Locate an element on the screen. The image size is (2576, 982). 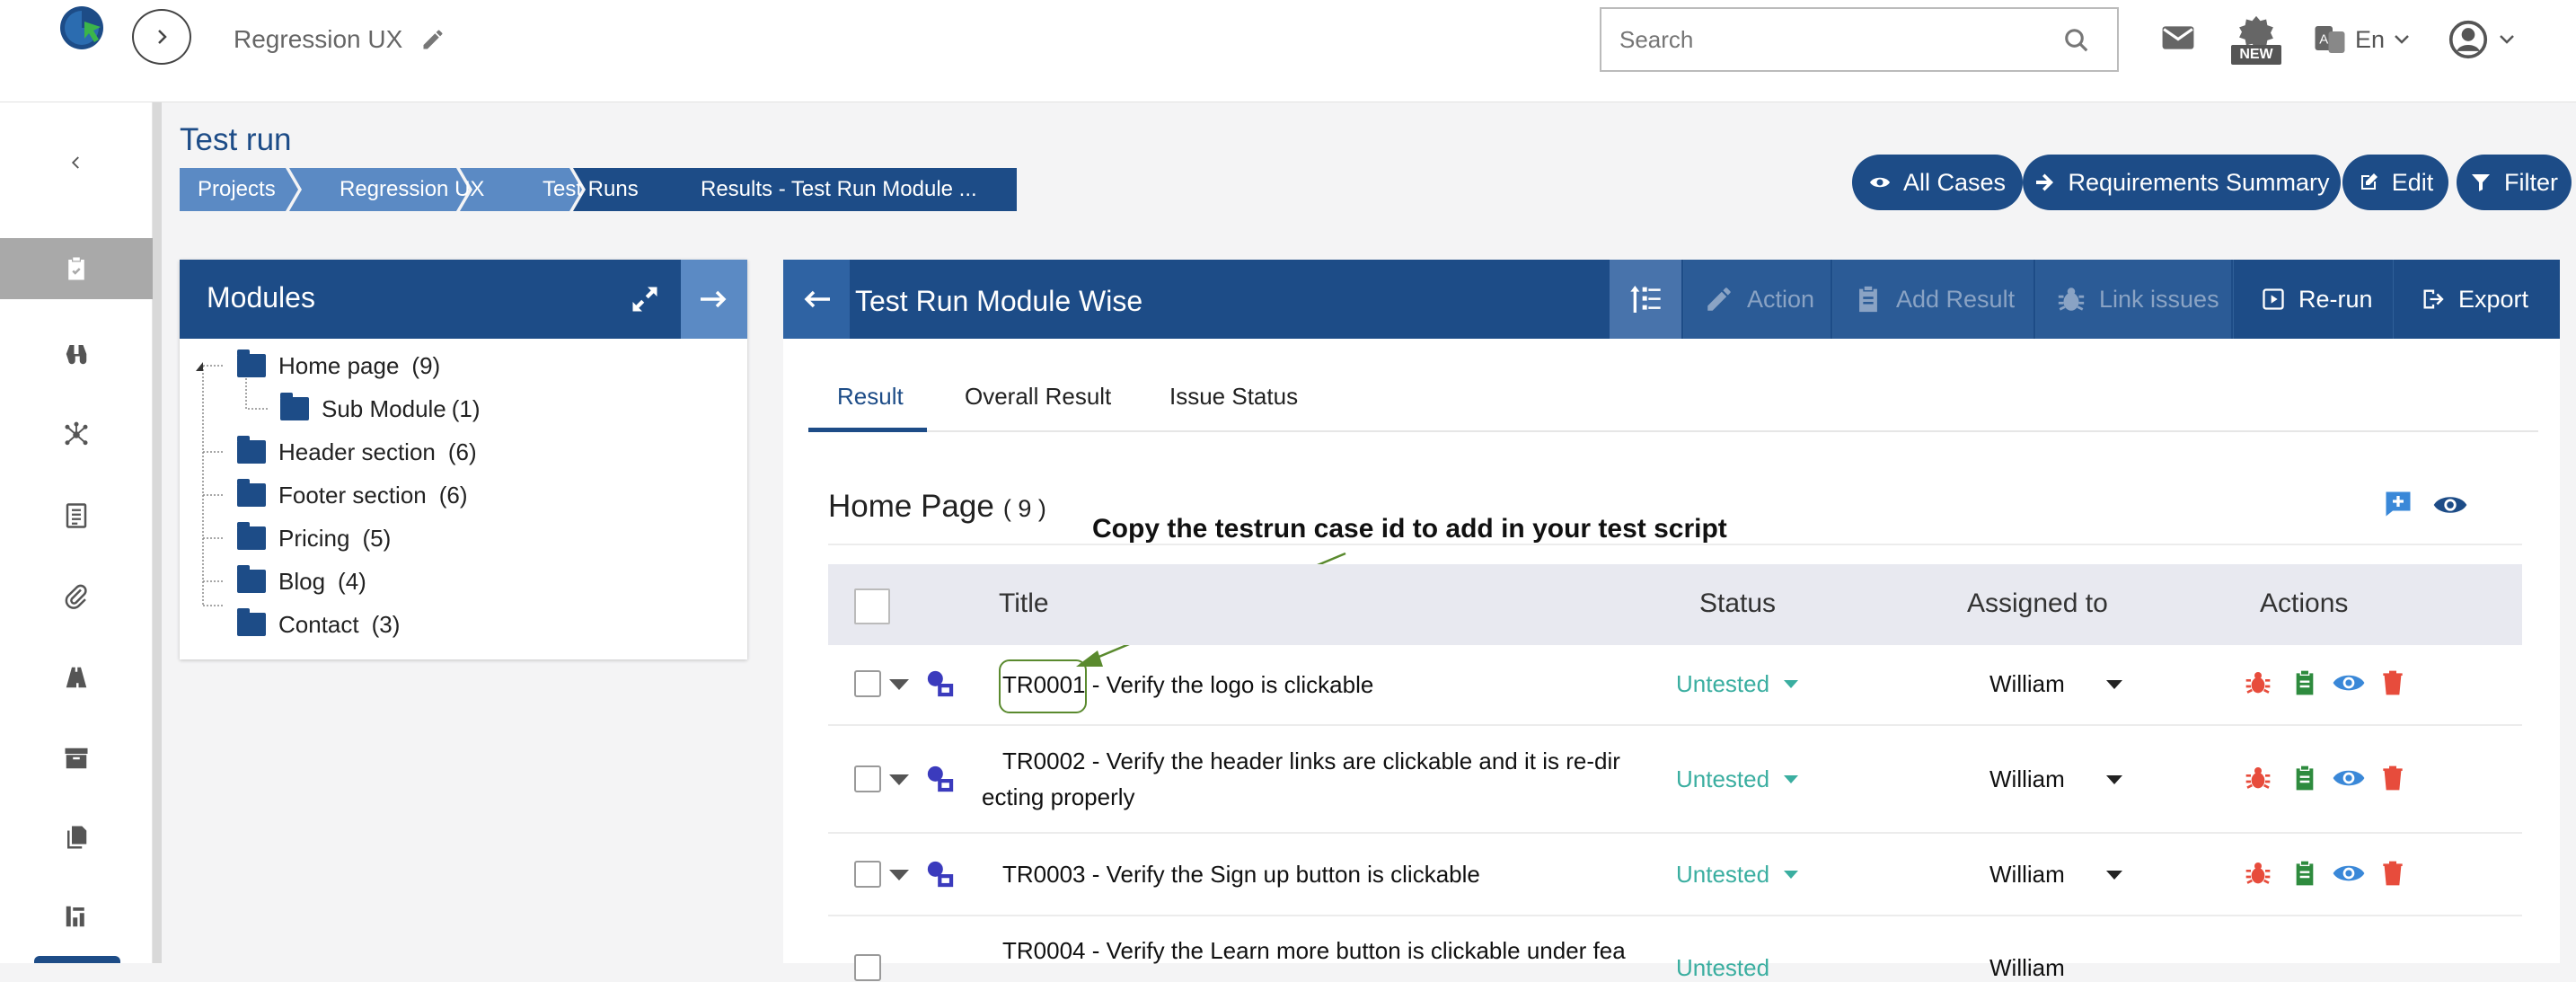
column-header-actions: Actions is located at coordinates (2304, 603).